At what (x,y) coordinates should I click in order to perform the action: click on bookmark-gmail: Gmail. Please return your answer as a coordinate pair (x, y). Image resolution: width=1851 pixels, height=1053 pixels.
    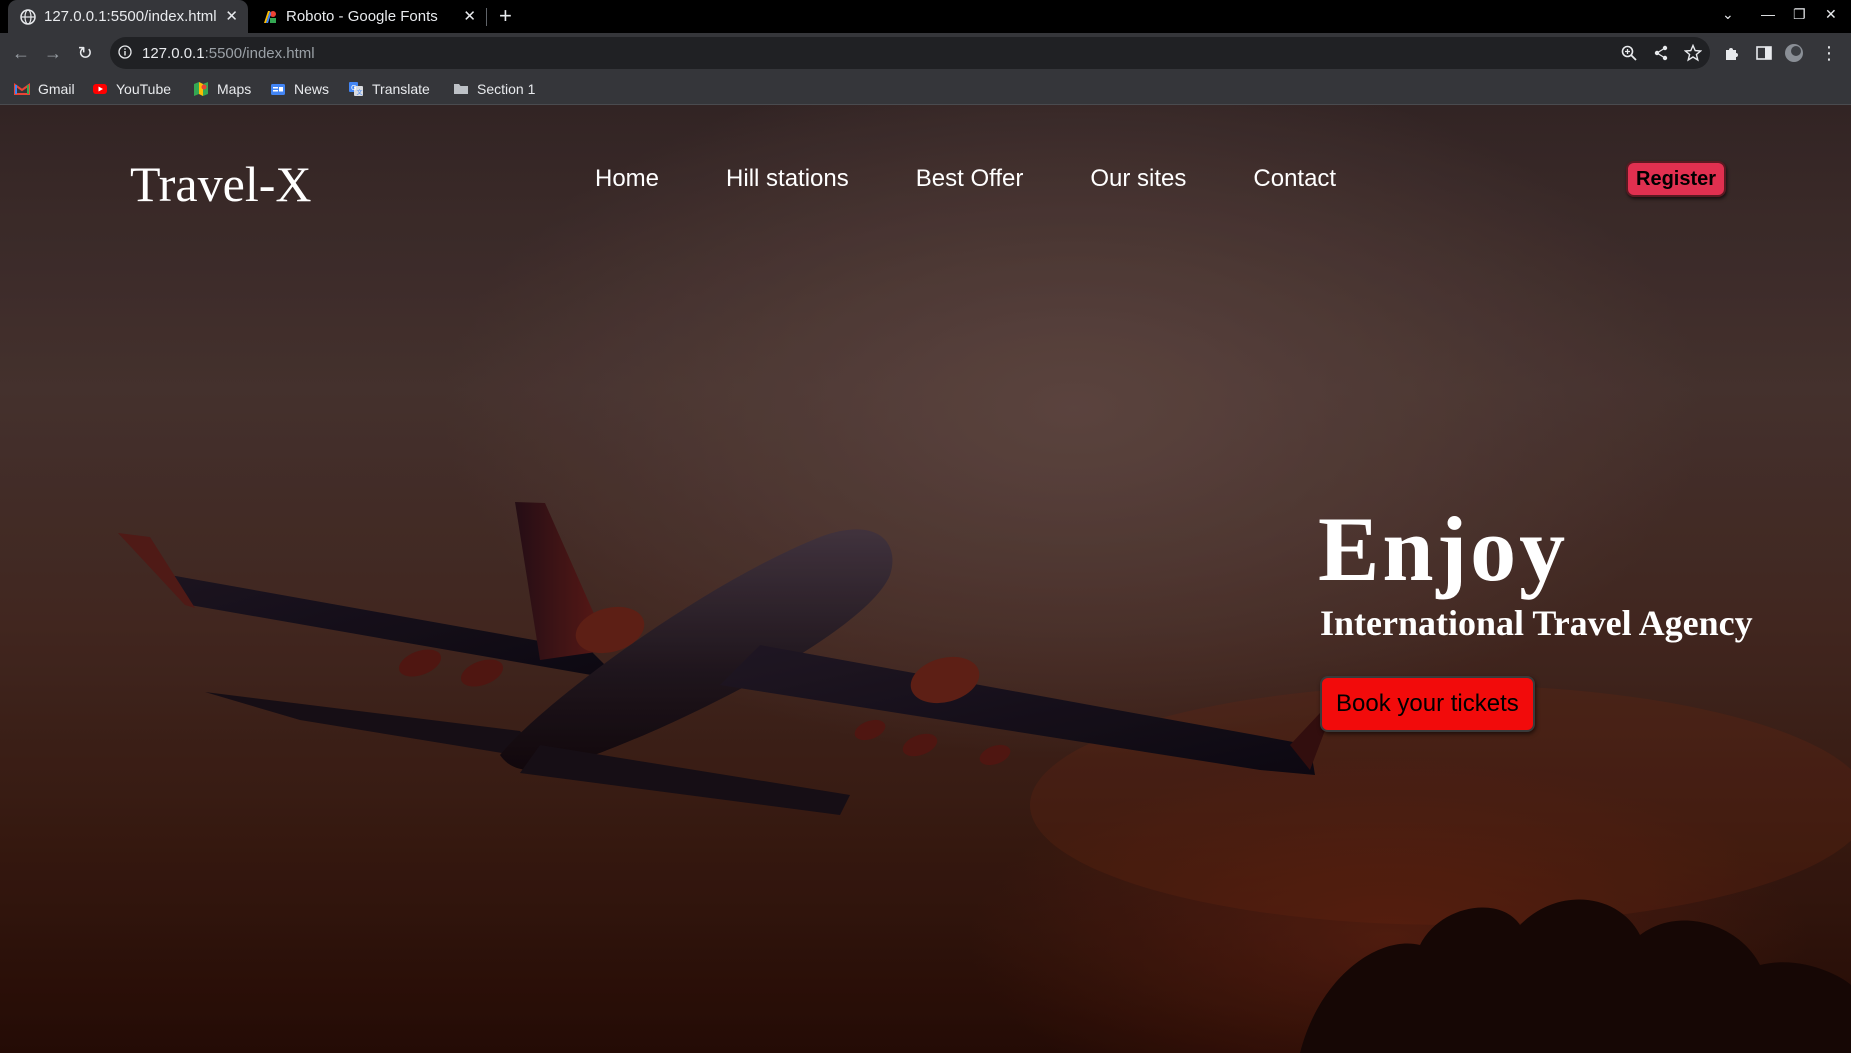
    Looking at the image, I should click on (44, 89).